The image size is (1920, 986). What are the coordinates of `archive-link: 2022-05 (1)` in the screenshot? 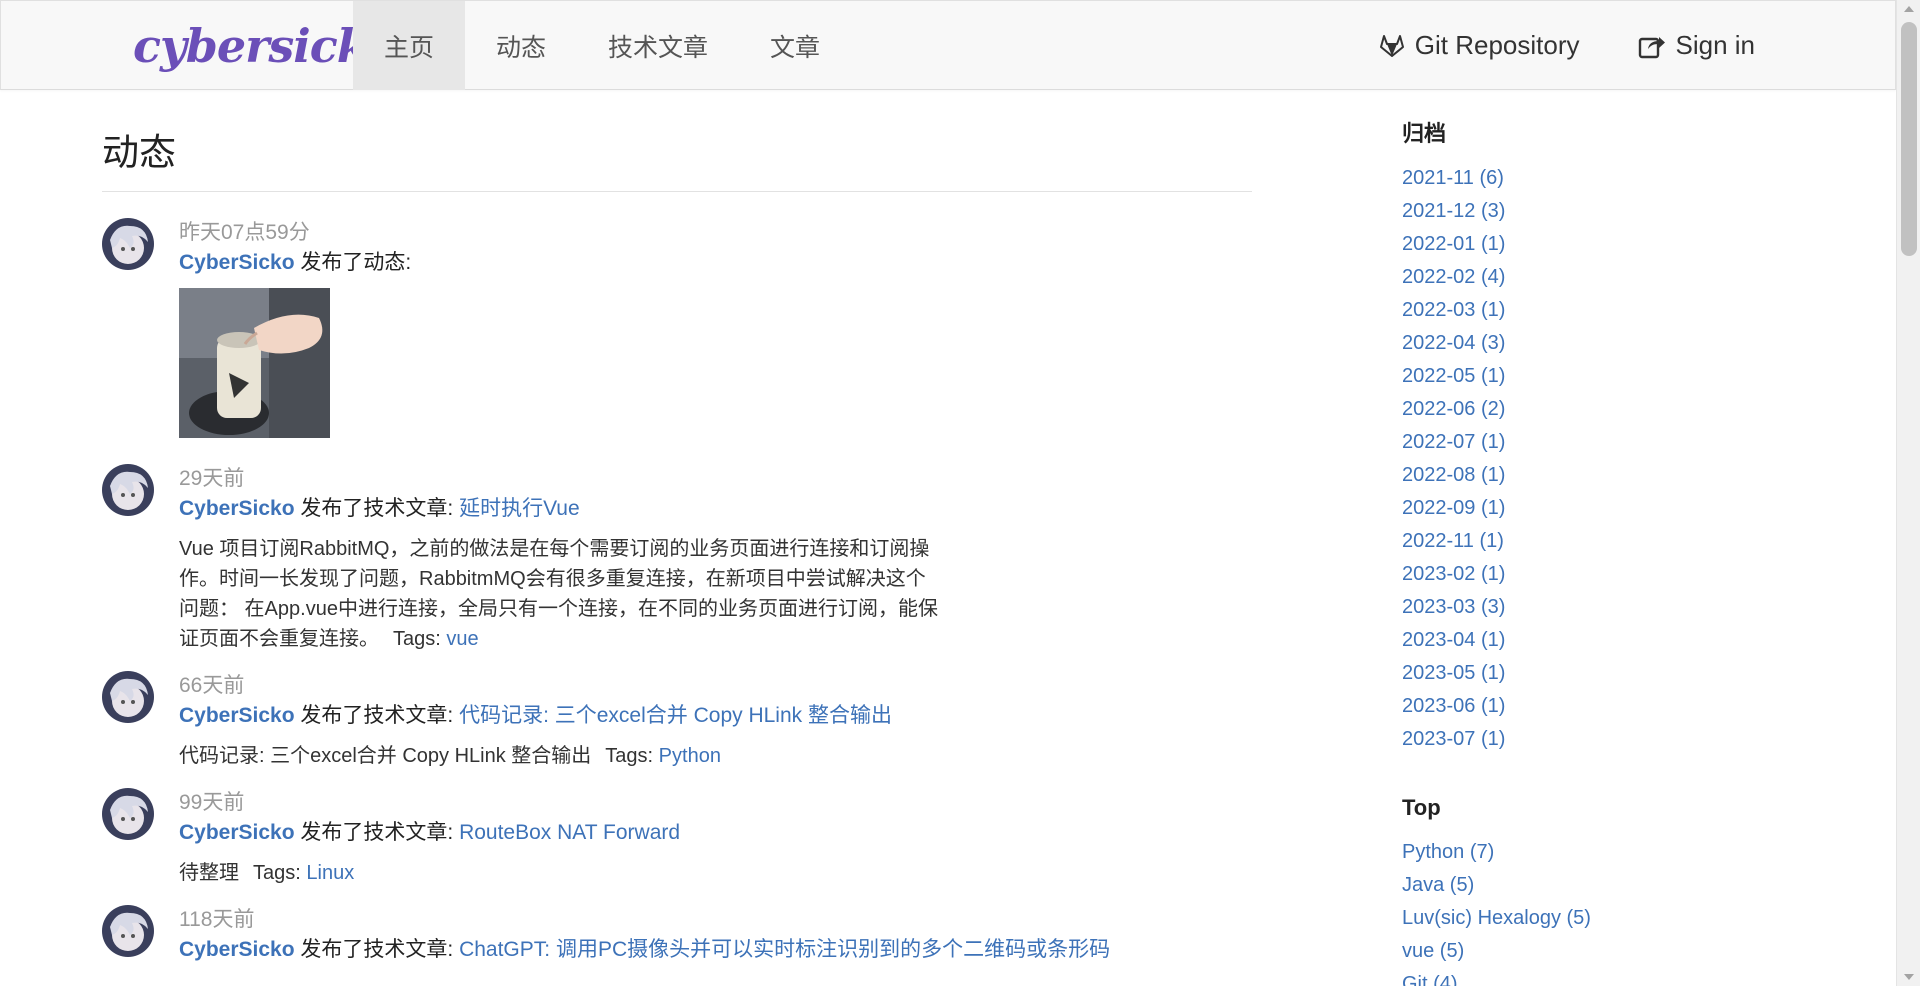 It's located at (1453, 376).